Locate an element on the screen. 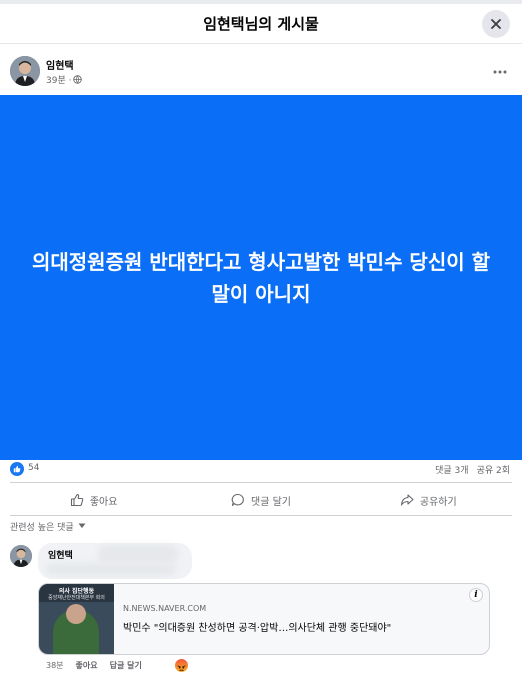 The height and width of the screenshot is (677, 522). dialog-header: 임현택님의 게시물 is located at coordinates (261, 24).